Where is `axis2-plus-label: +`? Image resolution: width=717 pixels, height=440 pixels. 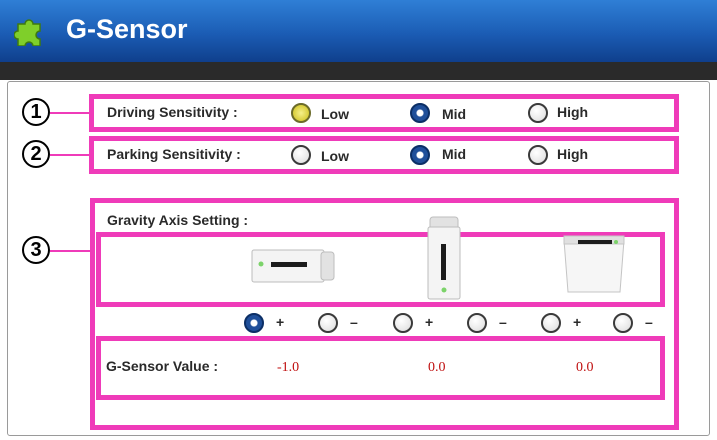 axis2-plus-label: + is located at coordinates (429, 322).